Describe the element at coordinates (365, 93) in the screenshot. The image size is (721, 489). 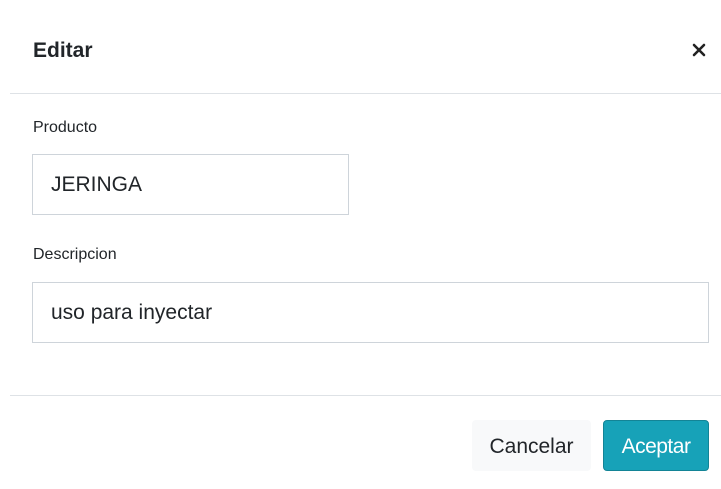
I see `header-divider` at that location.